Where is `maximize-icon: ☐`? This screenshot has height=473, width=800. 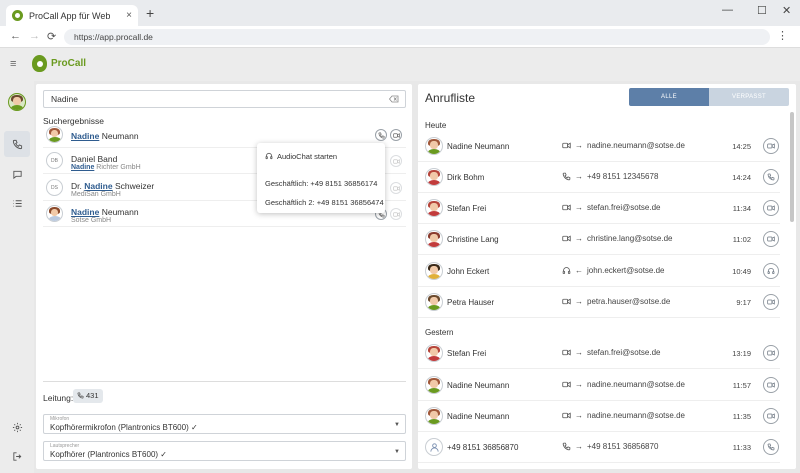 maximize-icon: ☐ is located at coordinates (762, 10).